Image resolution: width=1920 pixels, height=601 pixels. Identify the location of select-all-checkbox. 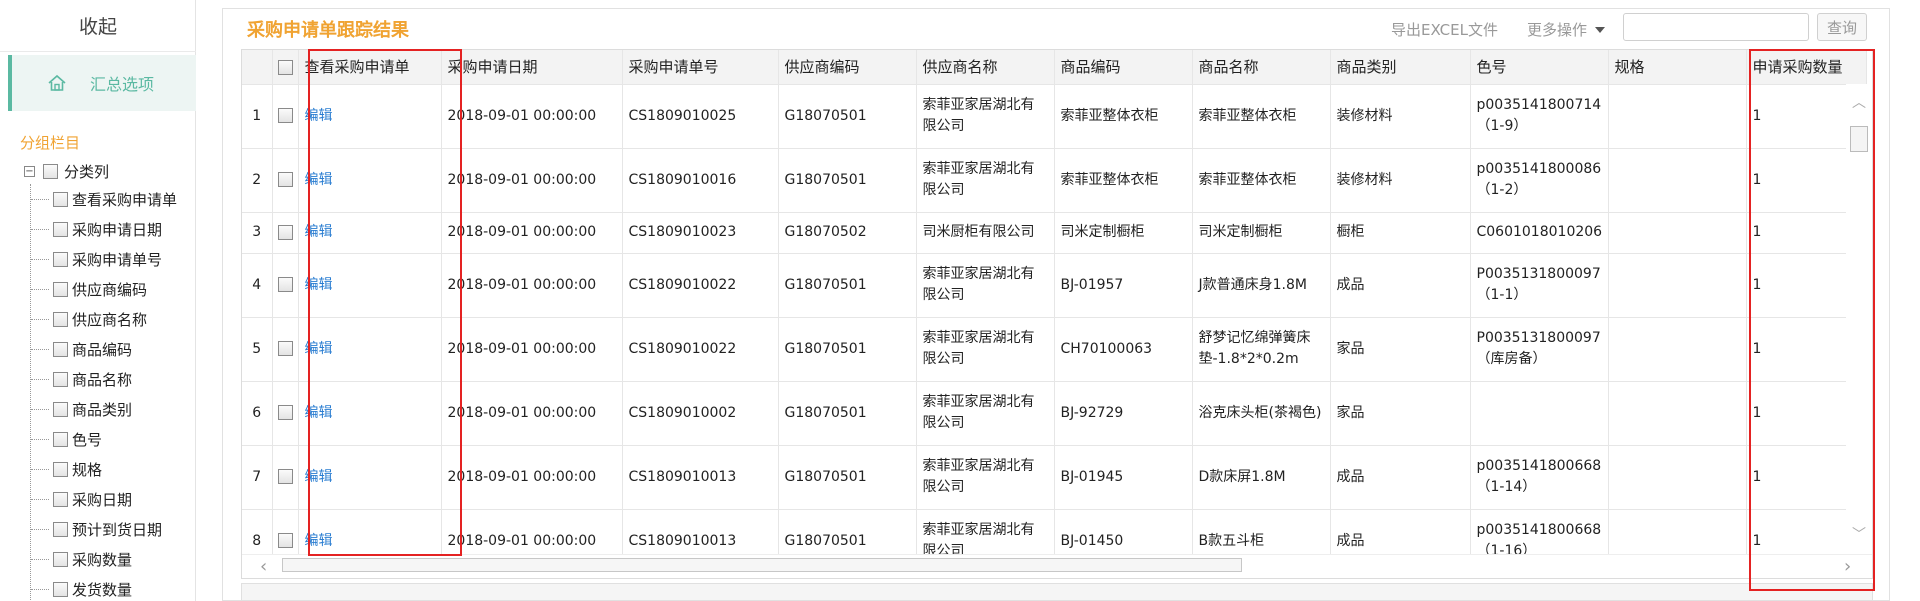
(285, 67).